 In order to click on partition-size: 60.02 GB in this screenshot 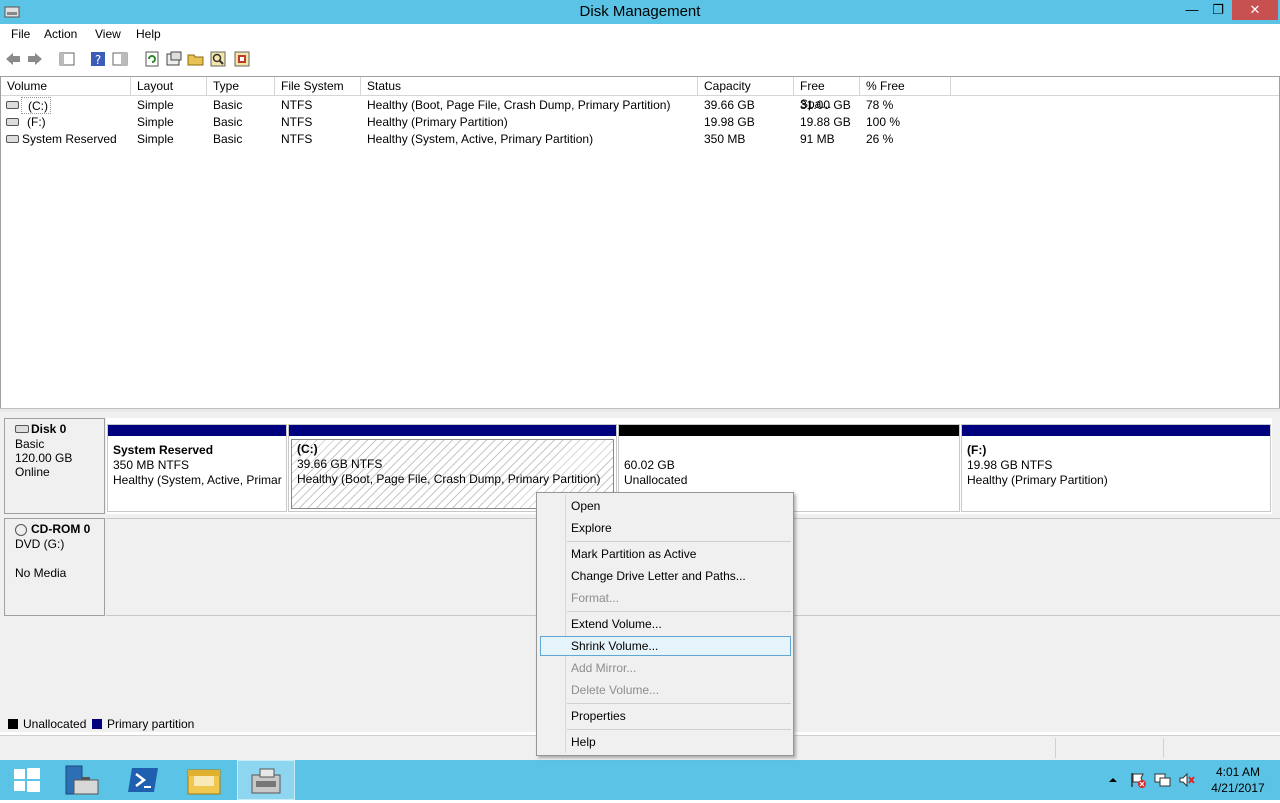, I will do `click(649, 465)`.